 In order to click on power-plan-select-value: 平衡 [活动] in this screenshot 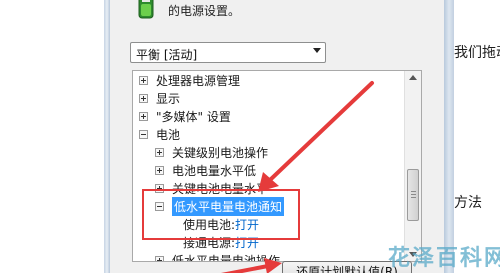, I will do `click(167, 55)`.